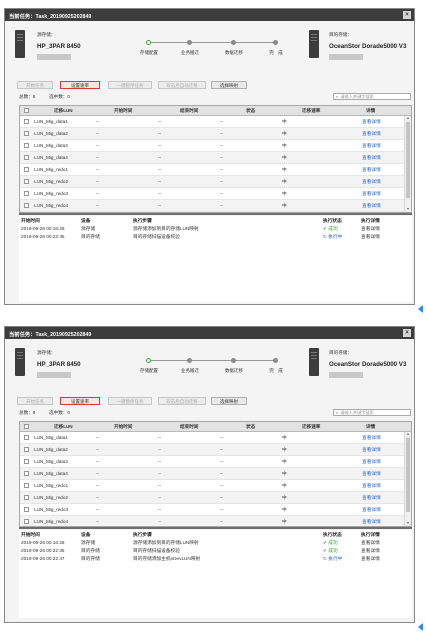 This screenshot has height=635, width=426. Describe the element at coordinates (332, 559) in the screenshot. I see `log-status: ↻ 执行中` at that location.